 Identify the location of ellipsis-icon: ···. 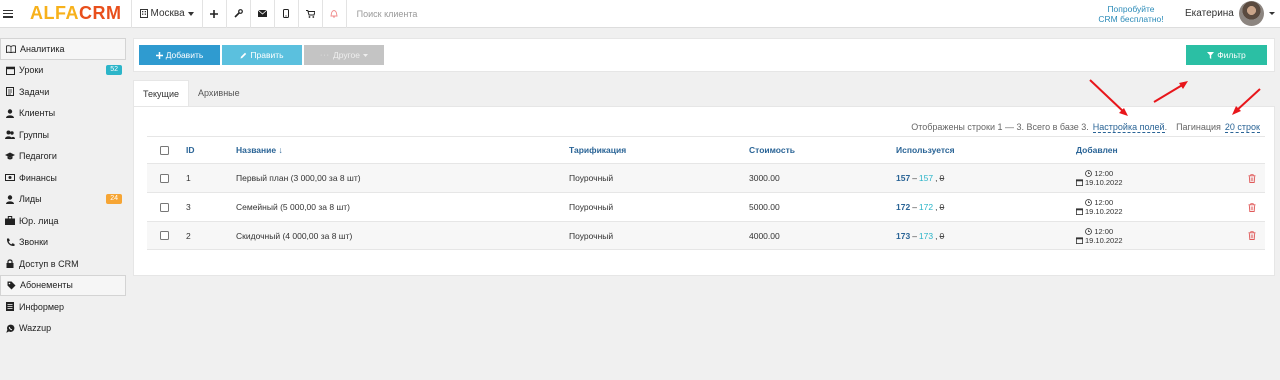
(324, 55).